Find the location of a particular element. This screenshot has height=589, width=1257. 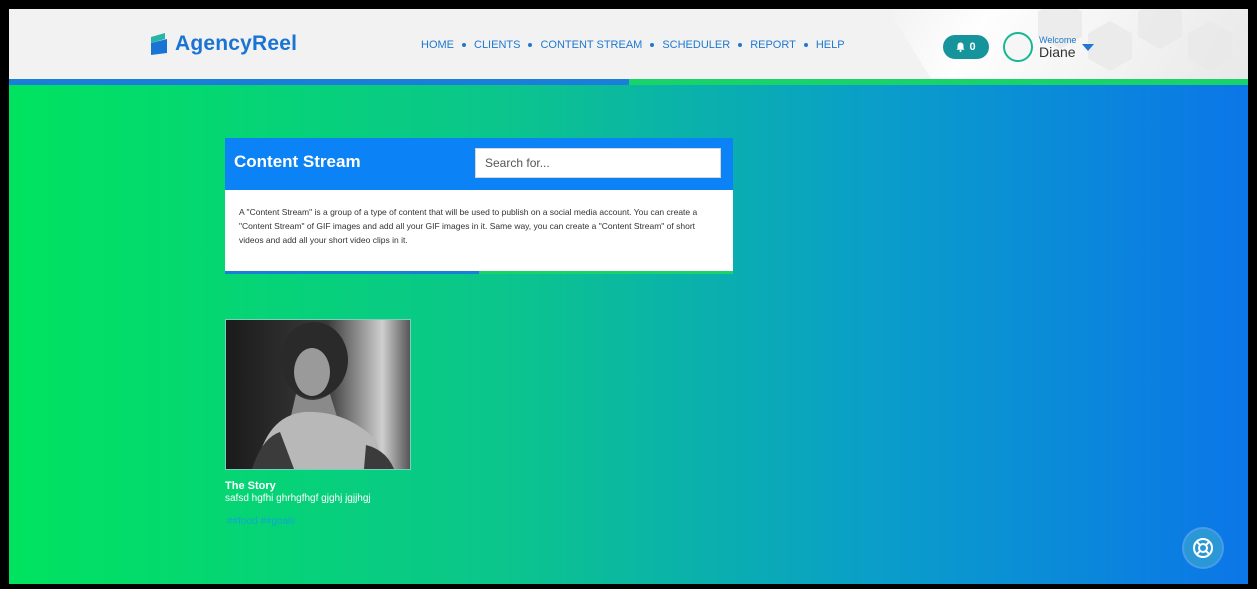

nav-scheduler: SCHEDULER is located at coordinates (696, 45).